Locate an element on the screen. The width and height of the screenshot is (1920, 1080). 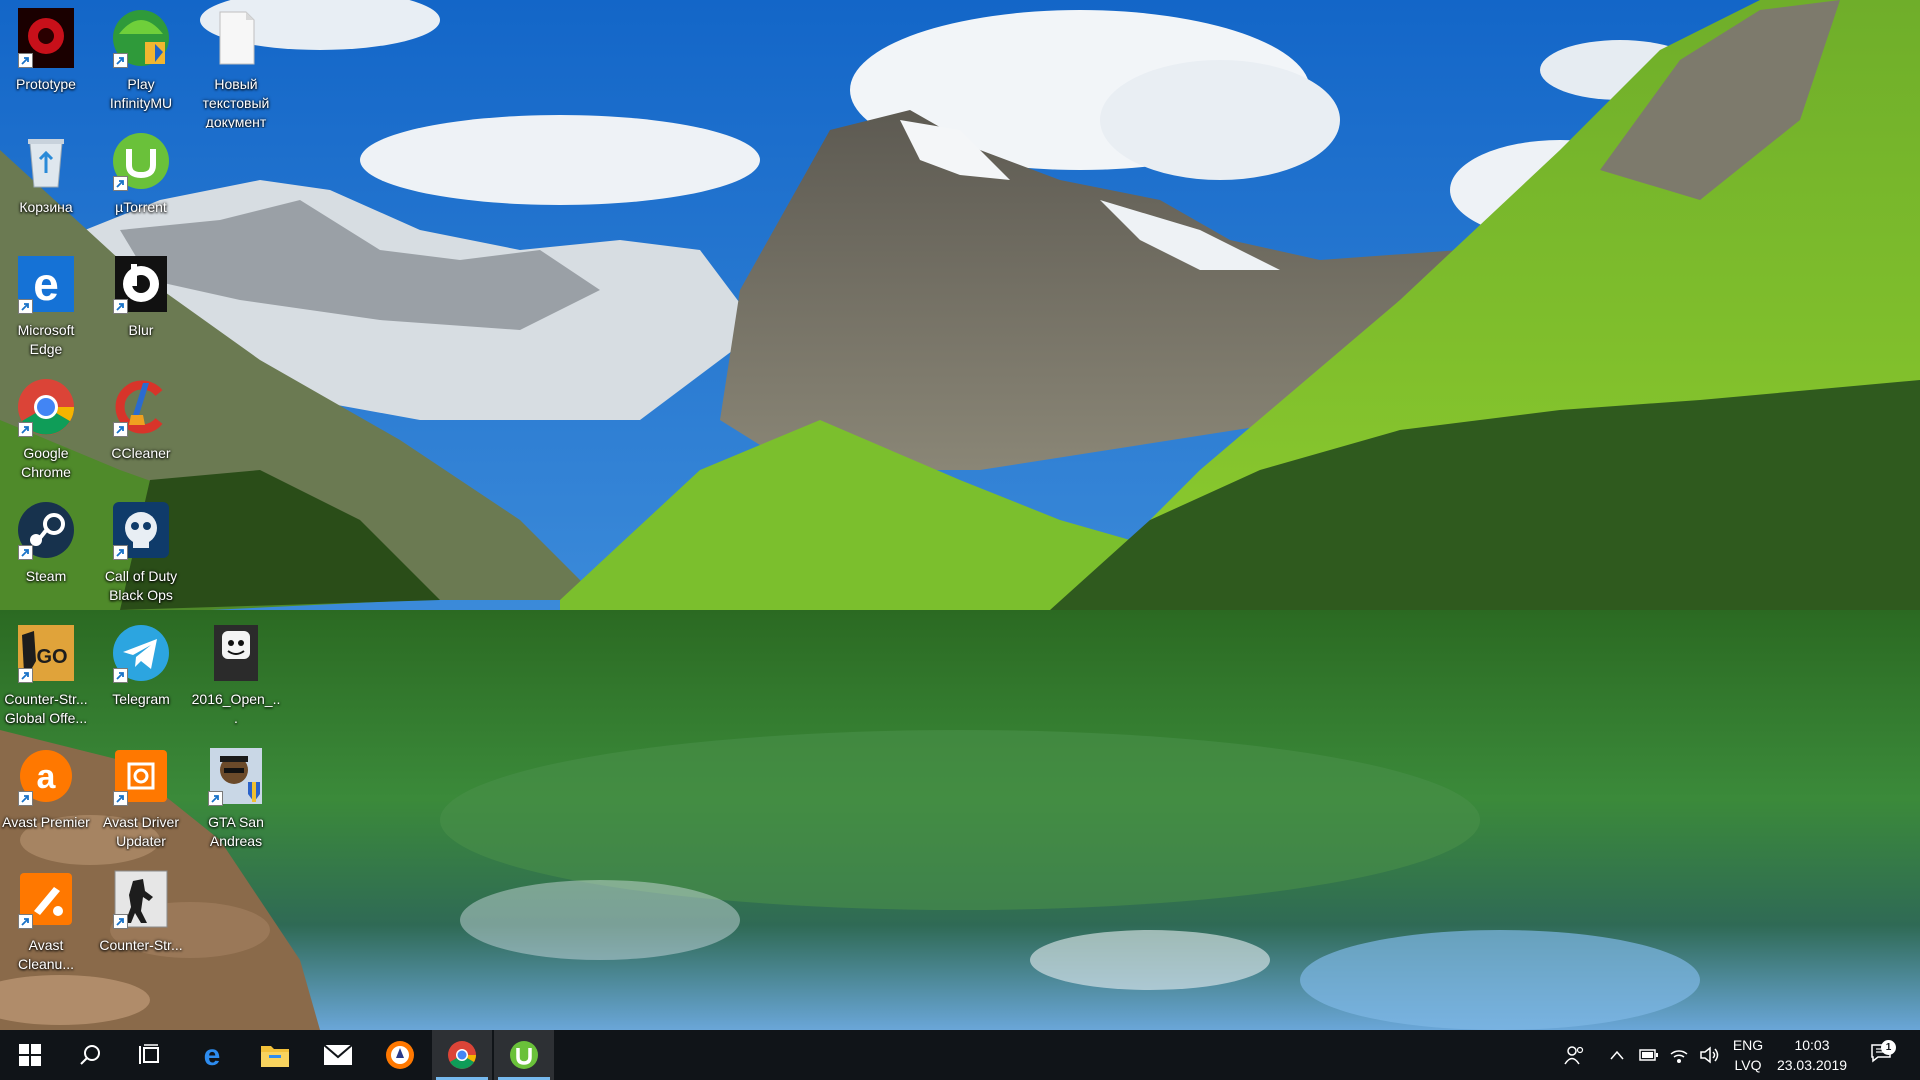
desktop-icon-label: Prototype is located at coordinates (46, 84).